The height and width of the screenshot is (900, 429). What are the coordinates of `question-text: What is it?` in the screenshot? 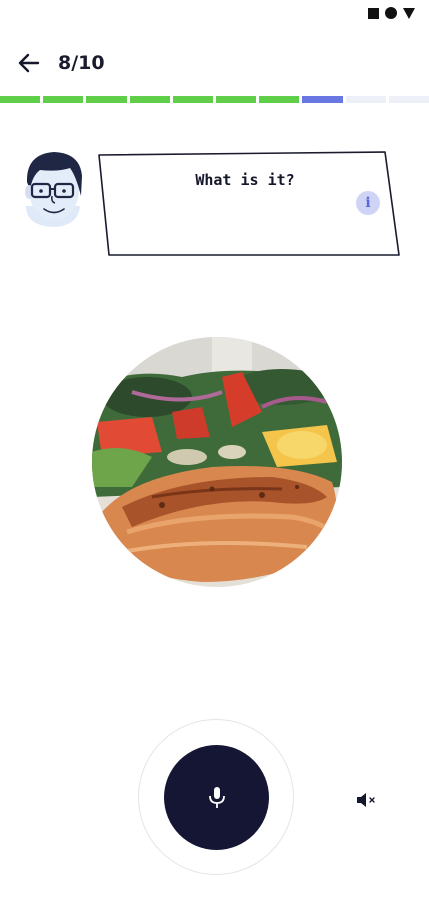 It's located at (245, 180).